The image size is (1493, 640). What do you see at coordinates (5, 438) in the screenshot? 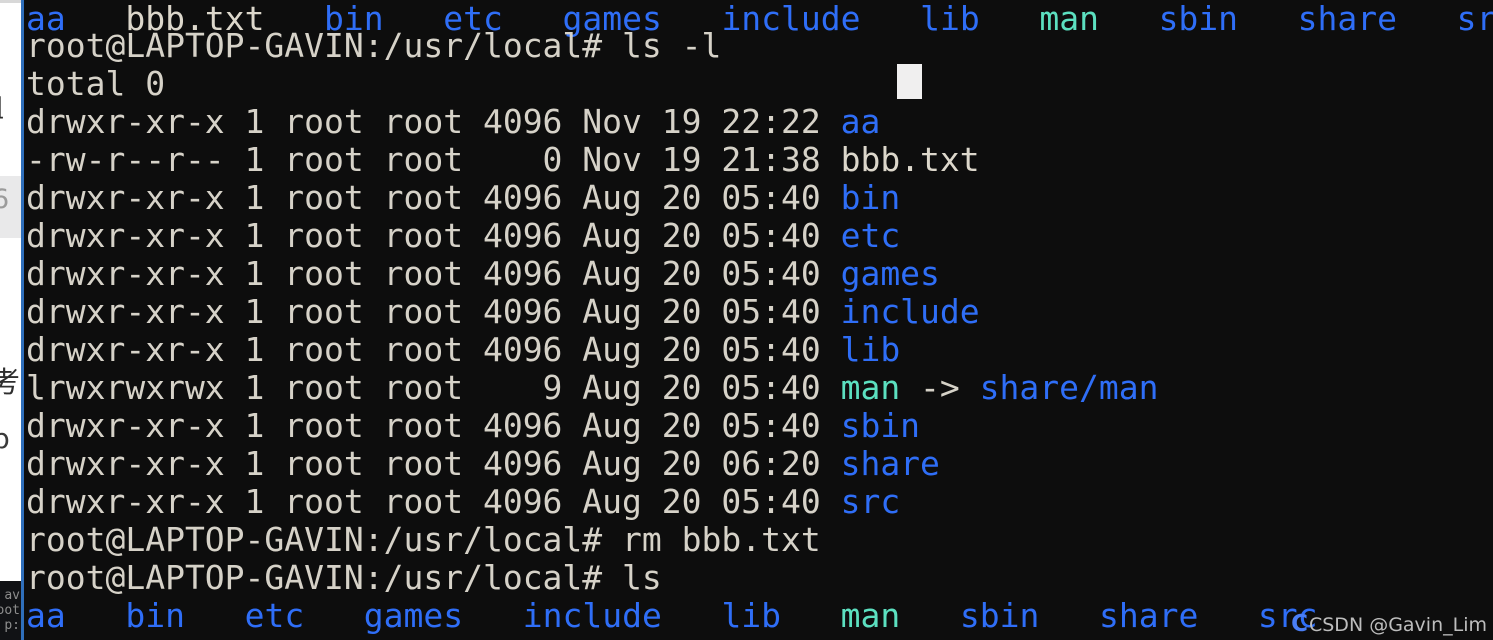
I see `strip-fragment-letter: p` at bounding box center [5, 438].